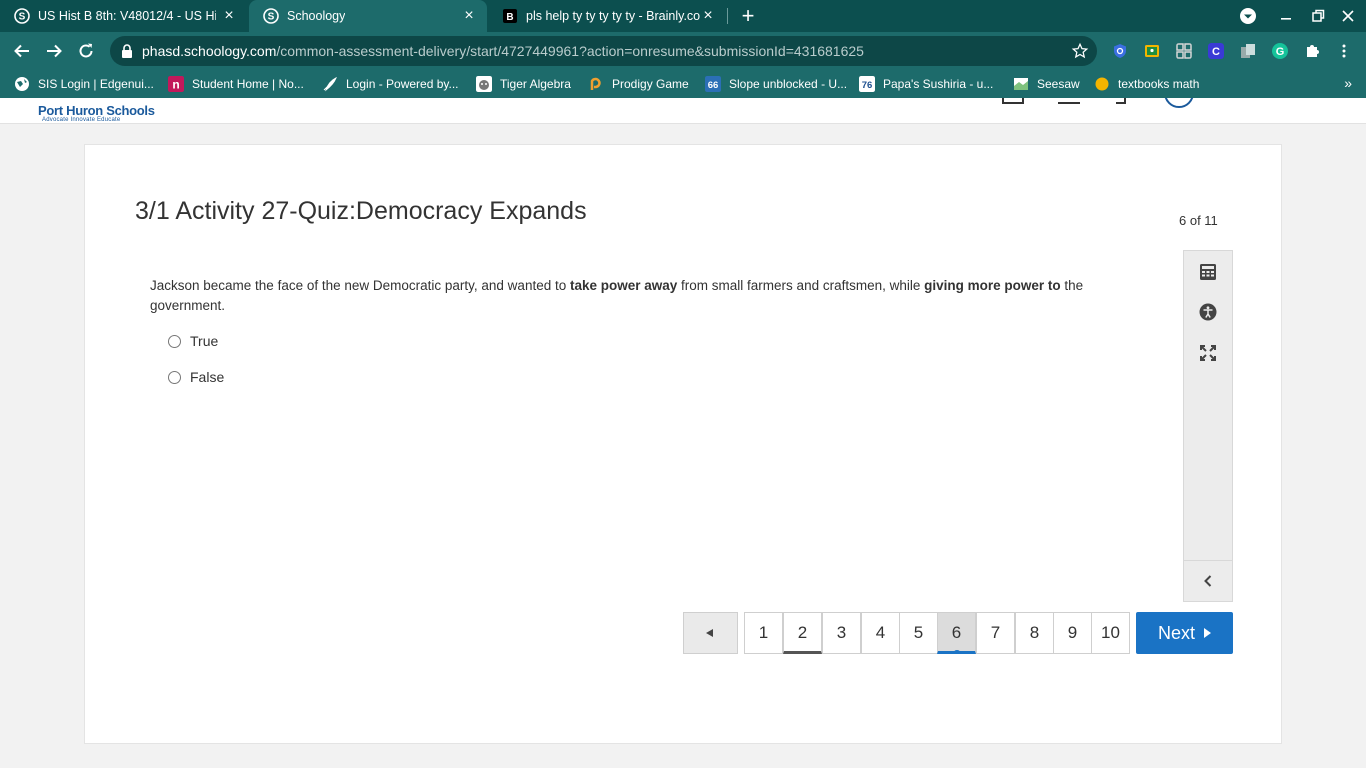 The image size is (1366, 768). Describe the element at coordinates (330, 84) in the screenshot. I see `quill-icon` at that location.